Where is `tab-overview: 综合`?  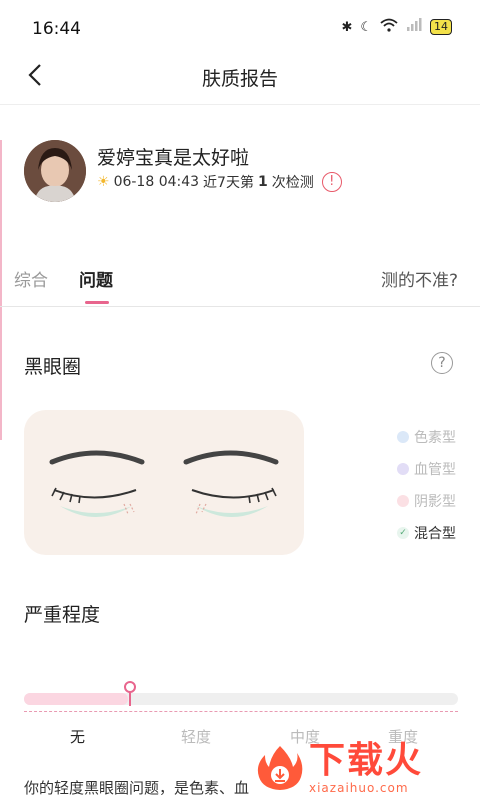 tab-overview: 综合 is located at coordinates (31, 278).